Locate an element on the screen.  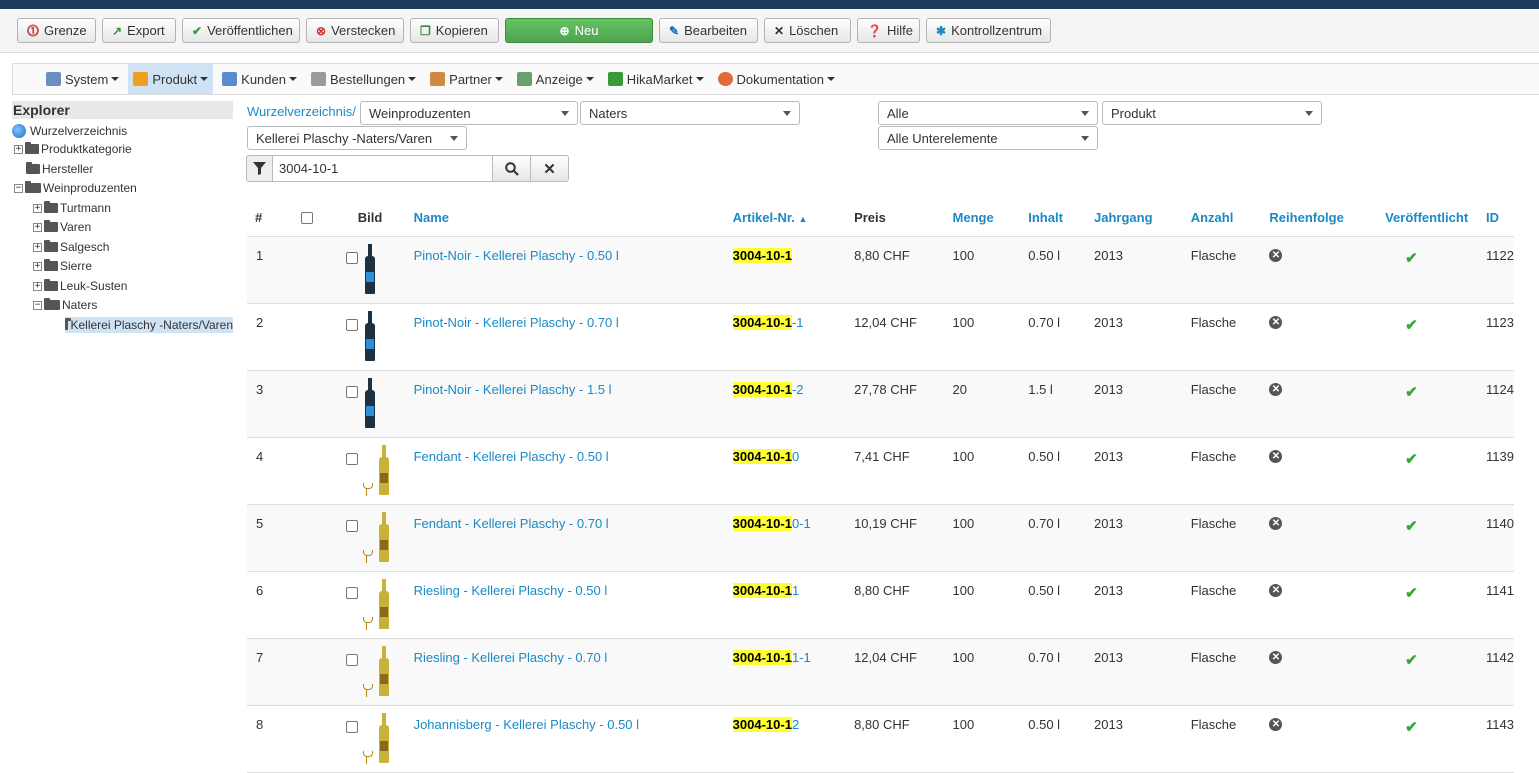
product-name-link: Johannisberg - Kellerei Plaschy - 0.50 l is located at coordinates (526, 724).